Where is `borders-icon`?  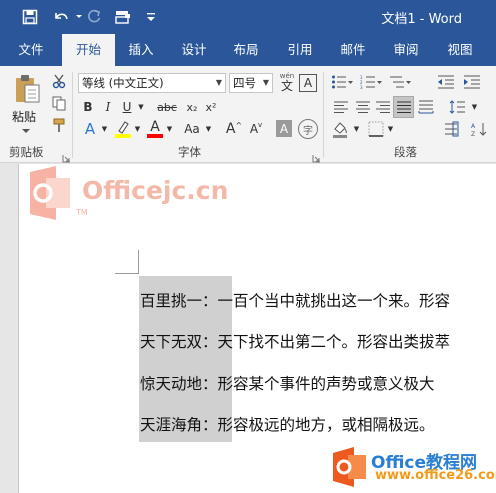
borders-icon is located at coordinates (376, 129).